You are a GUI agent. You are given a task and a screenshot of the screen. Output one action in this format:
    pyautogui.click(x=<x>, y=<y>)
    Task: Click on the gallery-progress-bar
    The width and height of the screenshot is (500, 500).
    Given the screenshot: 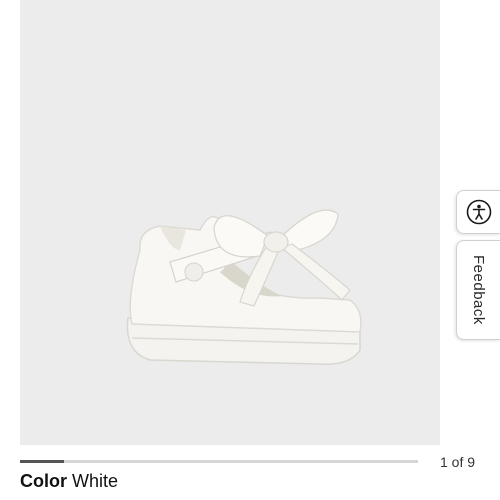 What is the action you would take?
    pyautogui.click(x=219, y=461)
    